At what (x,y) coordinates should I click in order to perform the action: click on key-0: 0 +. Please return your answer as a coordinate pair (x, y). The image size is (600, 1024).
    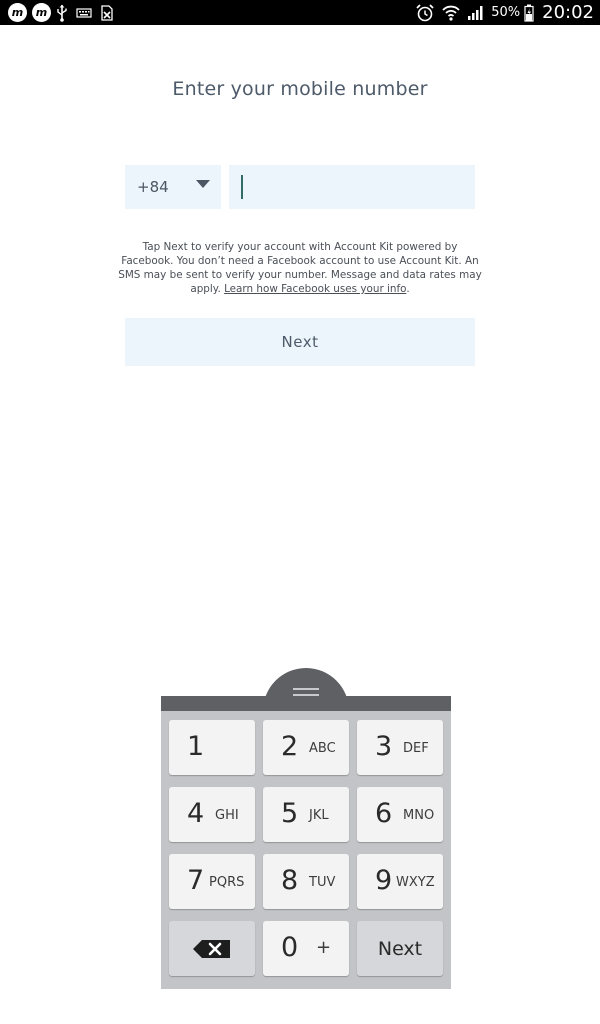
    Looking at the image, I should click on (306, 948).